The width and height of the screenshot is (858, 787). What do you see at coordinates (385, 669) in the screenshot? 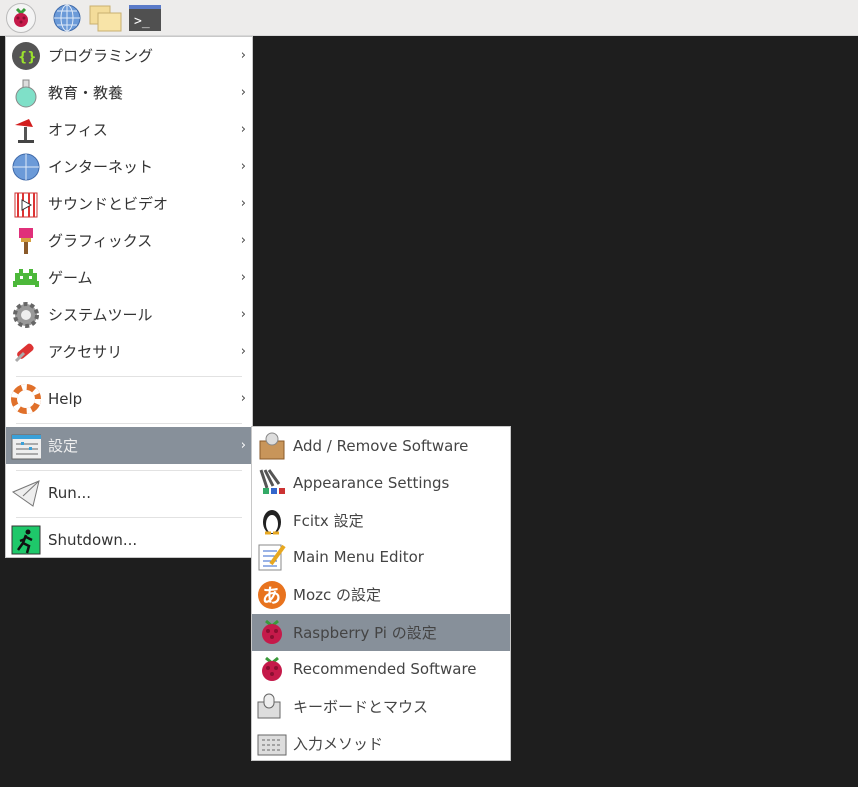
I see `submenu-item-label: Recommended Software` at bounding box center [385, 669].